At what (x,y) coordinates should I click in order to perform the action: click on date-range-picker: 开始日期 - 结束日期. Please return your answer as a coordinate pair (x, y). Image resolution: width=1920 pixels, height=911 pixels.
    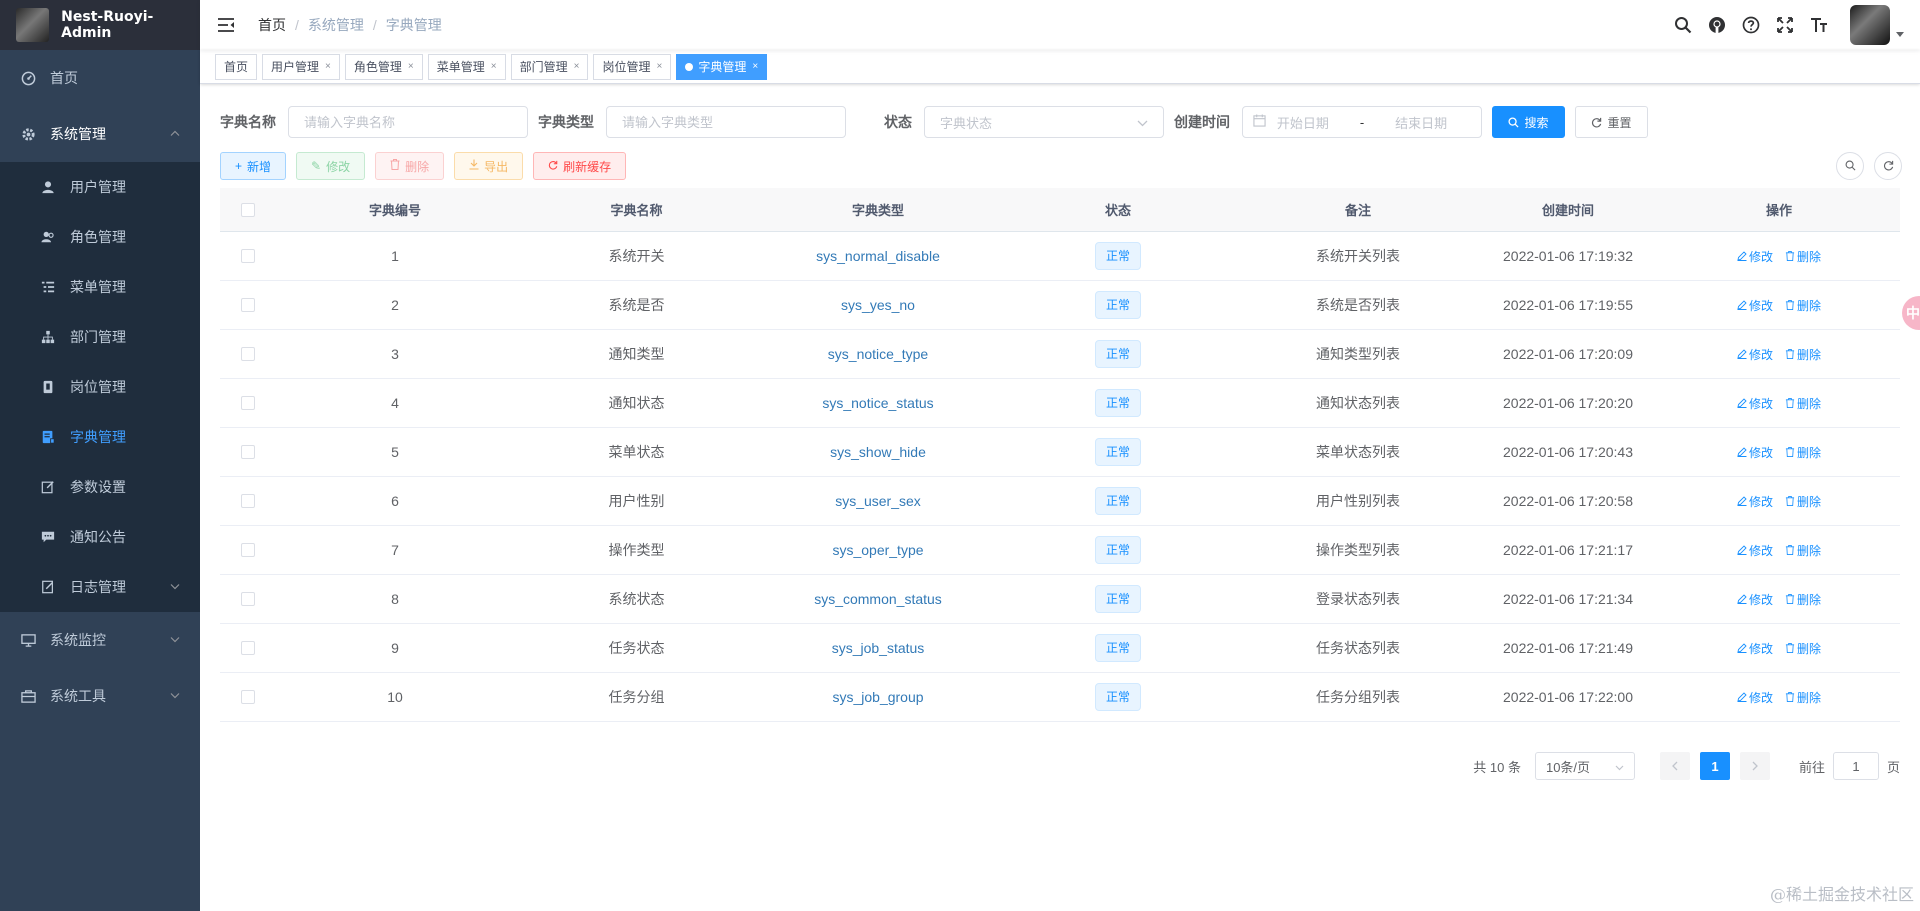
    Looking at the image, I should click on (1362, 122).